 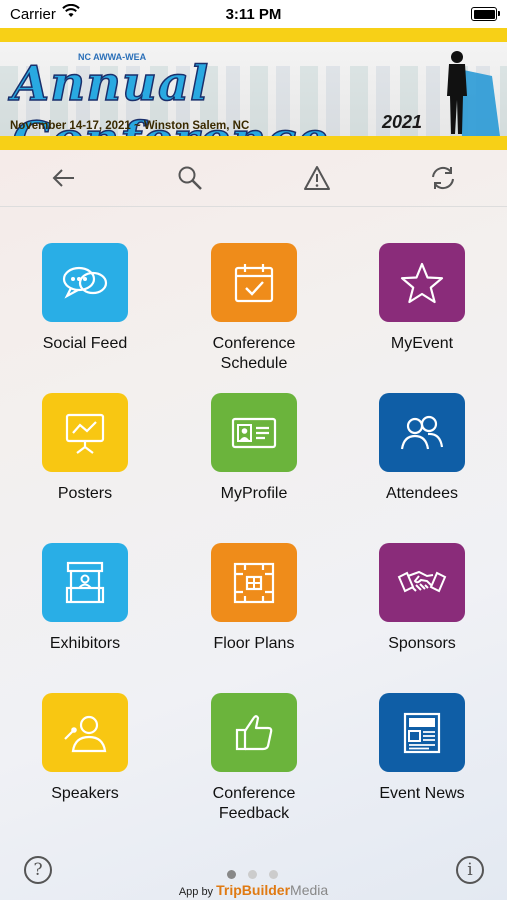 I want to click on people-icon, so click(x=422, y=432).